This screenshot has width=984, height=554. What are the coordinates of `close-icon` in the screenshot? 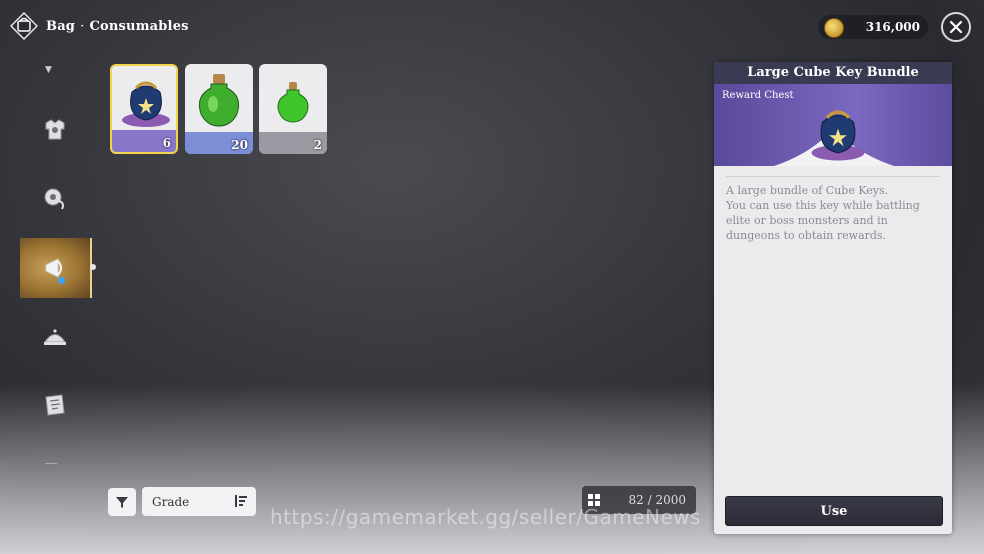 It's located at (956, 27).